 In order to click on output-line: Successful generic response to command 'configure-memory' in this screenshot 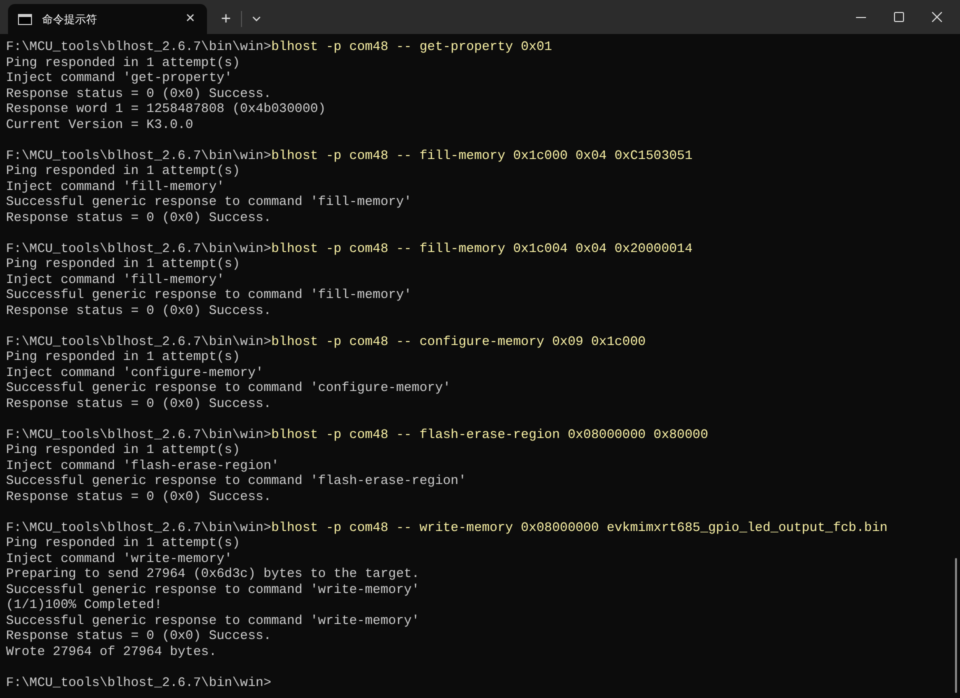, I will do `click(228, 387)`.